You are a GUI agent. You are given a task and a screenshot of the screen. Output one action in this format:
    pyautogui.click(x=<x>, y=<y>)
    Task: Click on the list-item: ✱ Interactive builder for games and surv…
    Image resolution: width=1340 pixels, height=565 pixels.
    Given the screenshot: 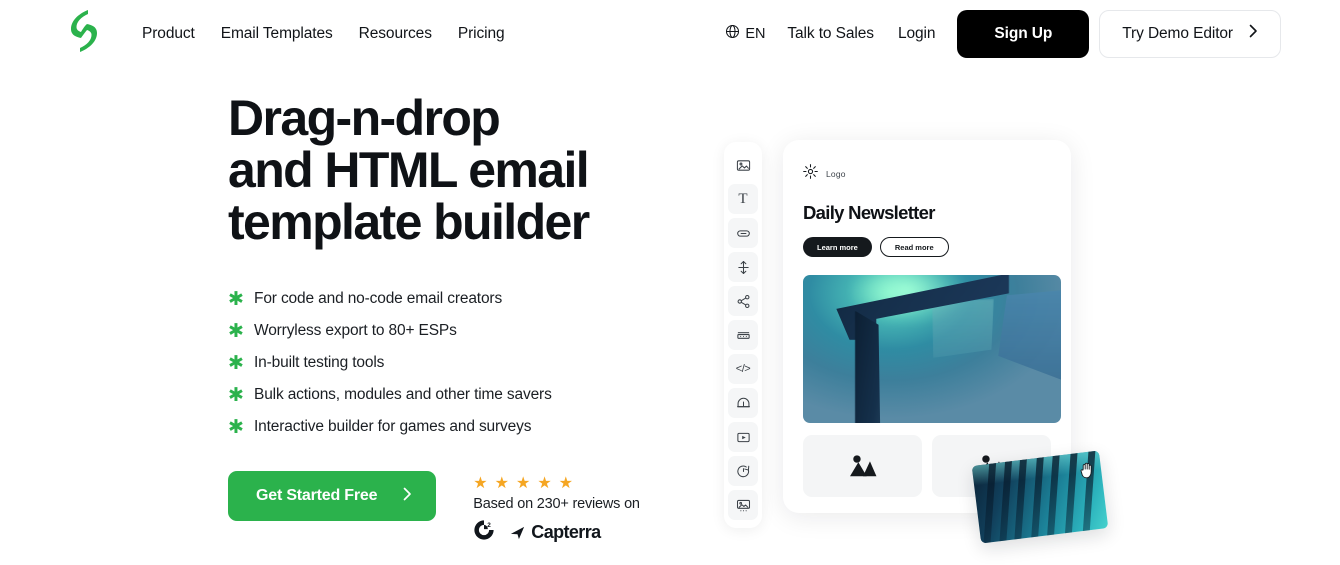 What is the action you would take?
    pyautogui.click(x=463, y=427)
    